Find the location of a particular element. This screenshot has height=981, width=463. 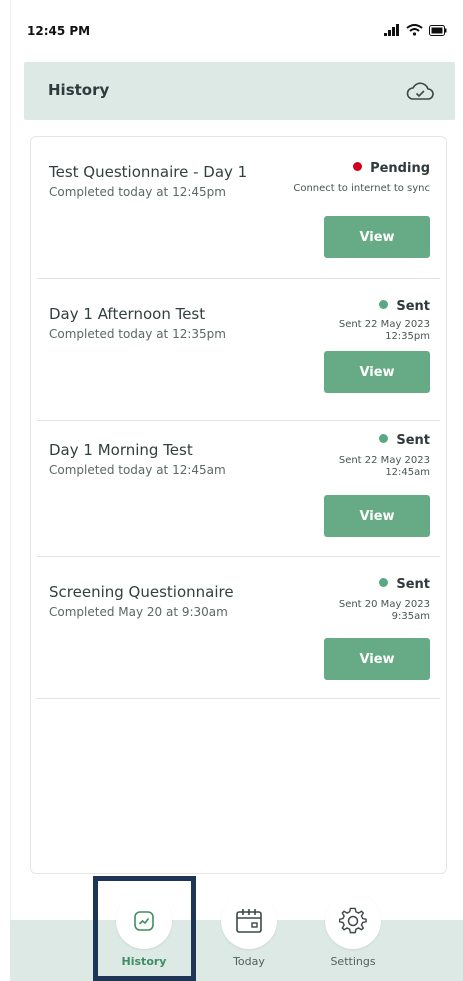

battery-icon is located at coordinates (438, 30).